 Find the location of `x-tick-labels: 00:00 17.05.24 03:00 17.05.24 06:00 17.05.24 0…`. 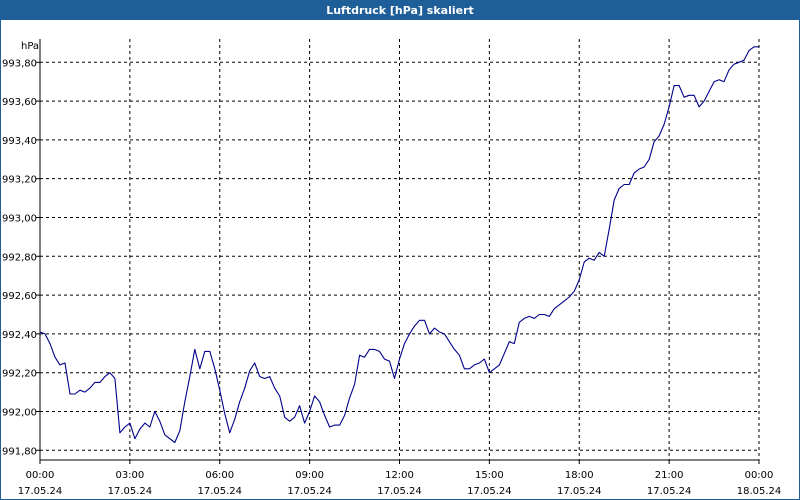

x-tick-labels: 00:00 17.05.24 03:00 17.05.24 06:00 17.05.24 0… is located at coordinates (400, 478).